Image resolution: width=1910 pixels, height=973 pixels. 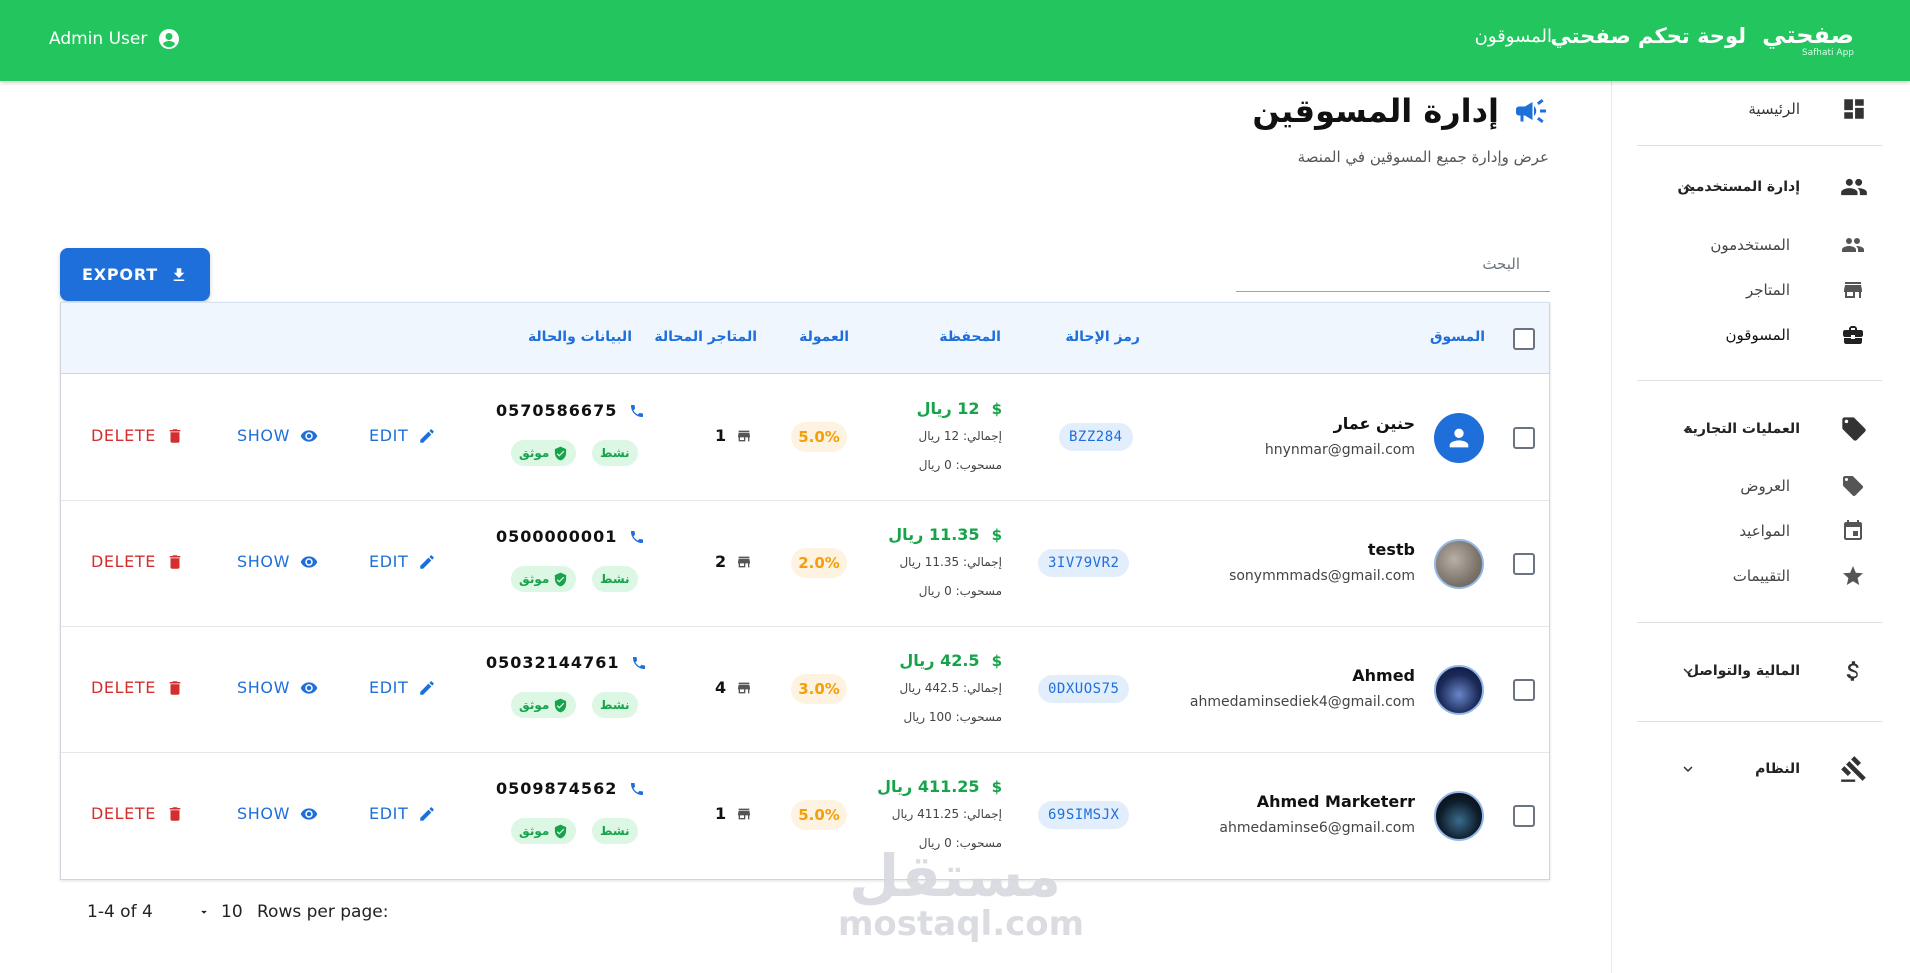 I want to click on dashboard-title: لوحة تحكم صفحتي, so click(x=1648, y=36).